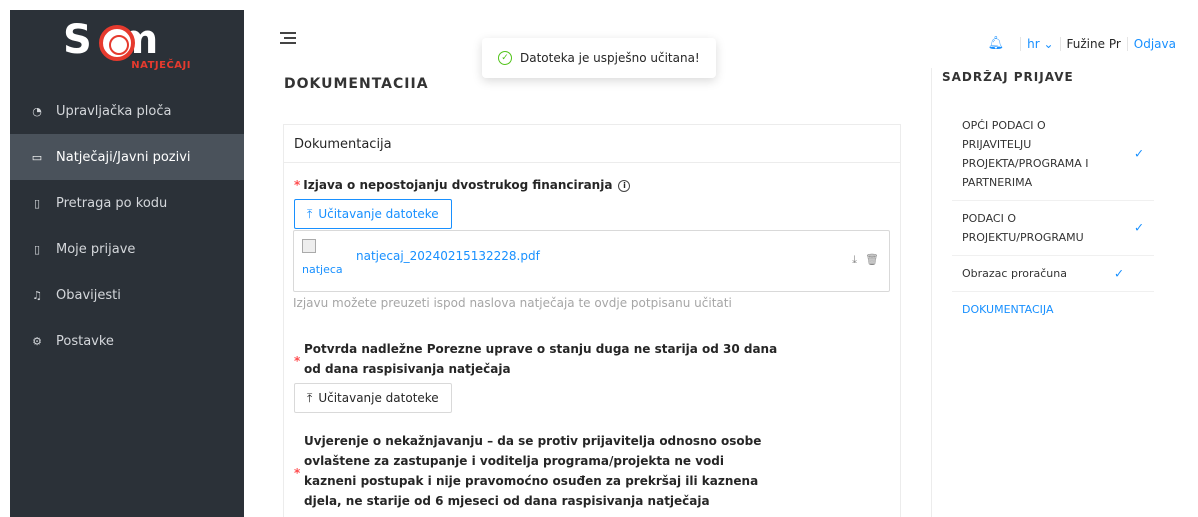 The width and height of the screenshot is (1198, 517). I want to click on download-icon: ⤓, so click(854, 260).